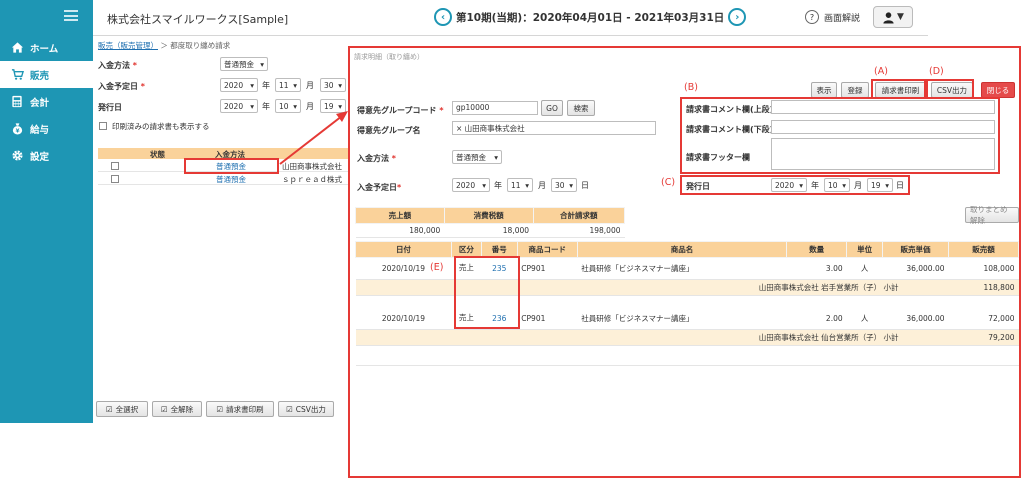  Describe the element at coordinates (312, 179) in the screenshot. I see `customer-cell: ｓｐｒｅａｄ株式` at that location.